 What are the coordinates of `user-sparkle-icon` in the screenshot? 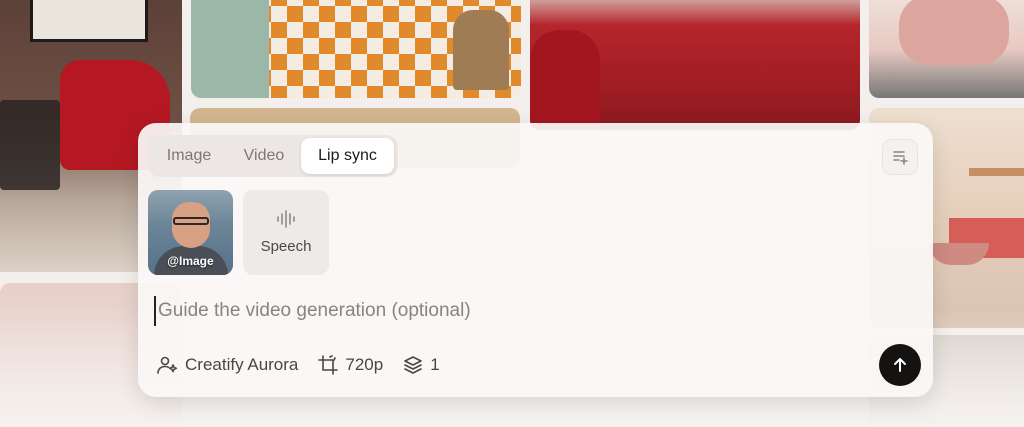 It's located at (167, 365).